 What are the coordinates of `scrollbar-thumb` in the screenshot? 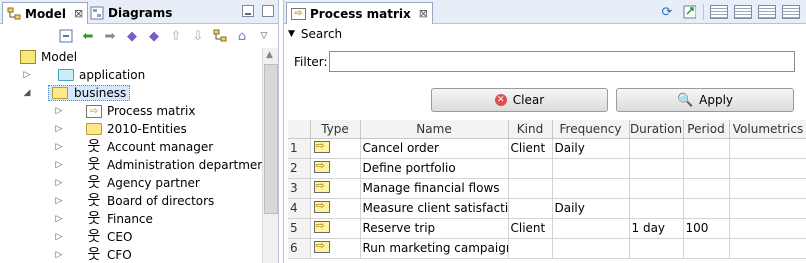 It's located at (271, 139).